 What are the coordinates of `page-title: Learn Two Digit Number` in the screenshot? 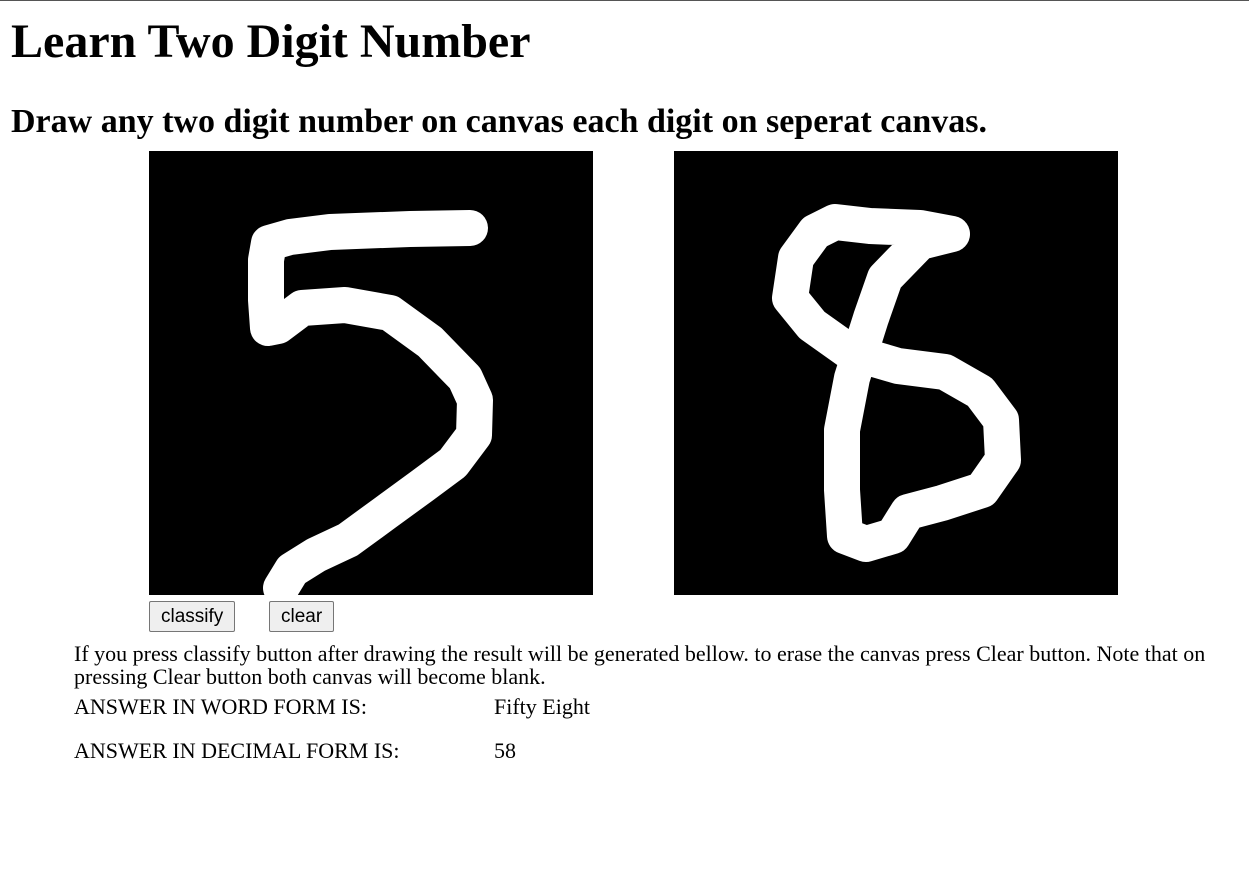 It's located at (271, 41).